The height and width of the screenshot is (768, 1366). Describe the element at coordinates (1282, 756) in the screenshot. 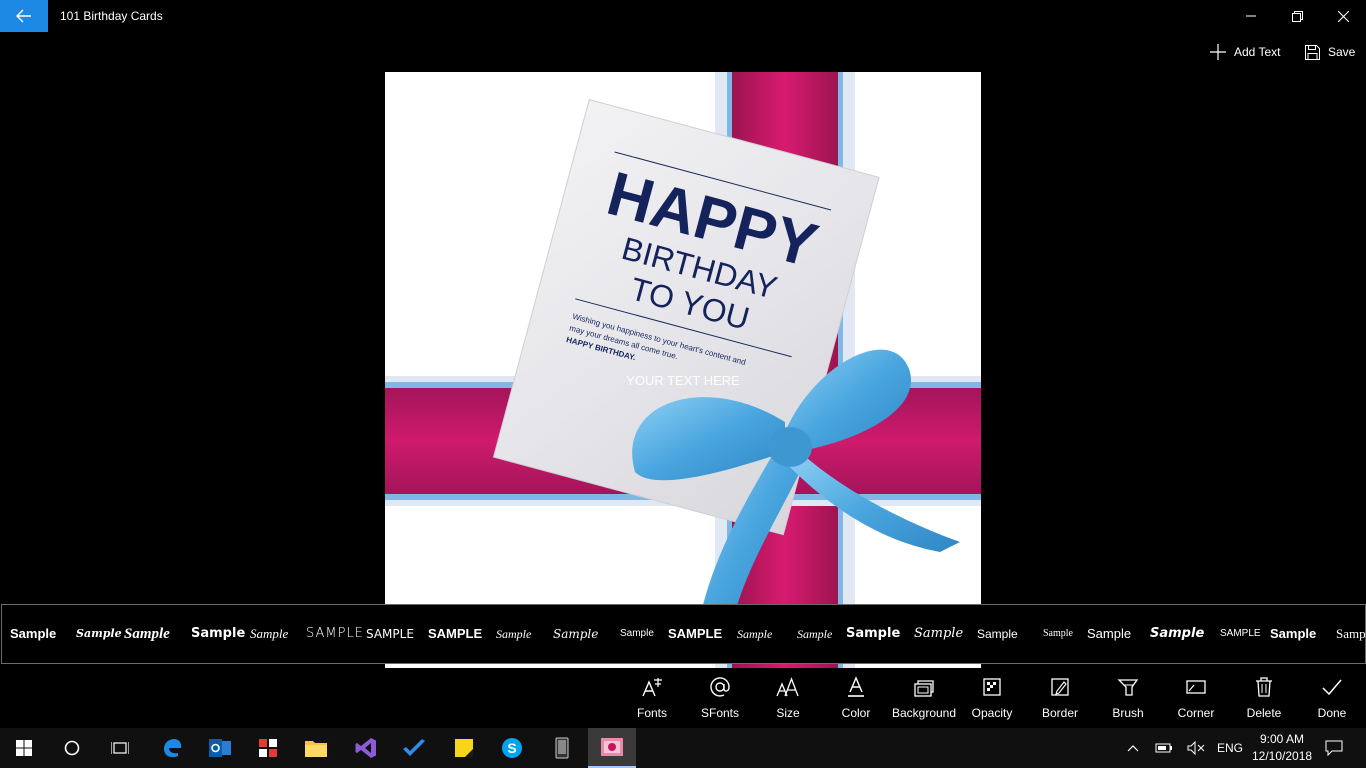

I see `clock-date: 12/10/2018` at that location.